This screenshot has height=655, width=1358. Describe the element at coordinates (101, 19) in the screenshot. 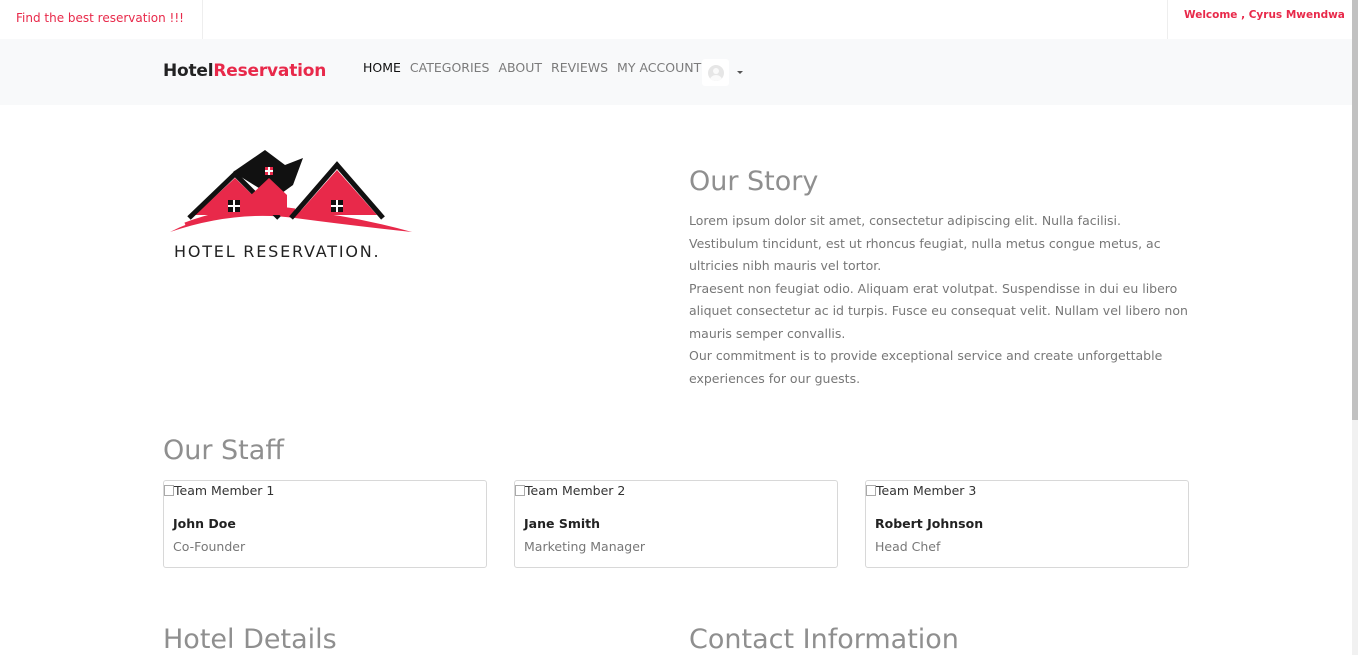

I see `promo-text: Find the best reservation !!!` at that location.